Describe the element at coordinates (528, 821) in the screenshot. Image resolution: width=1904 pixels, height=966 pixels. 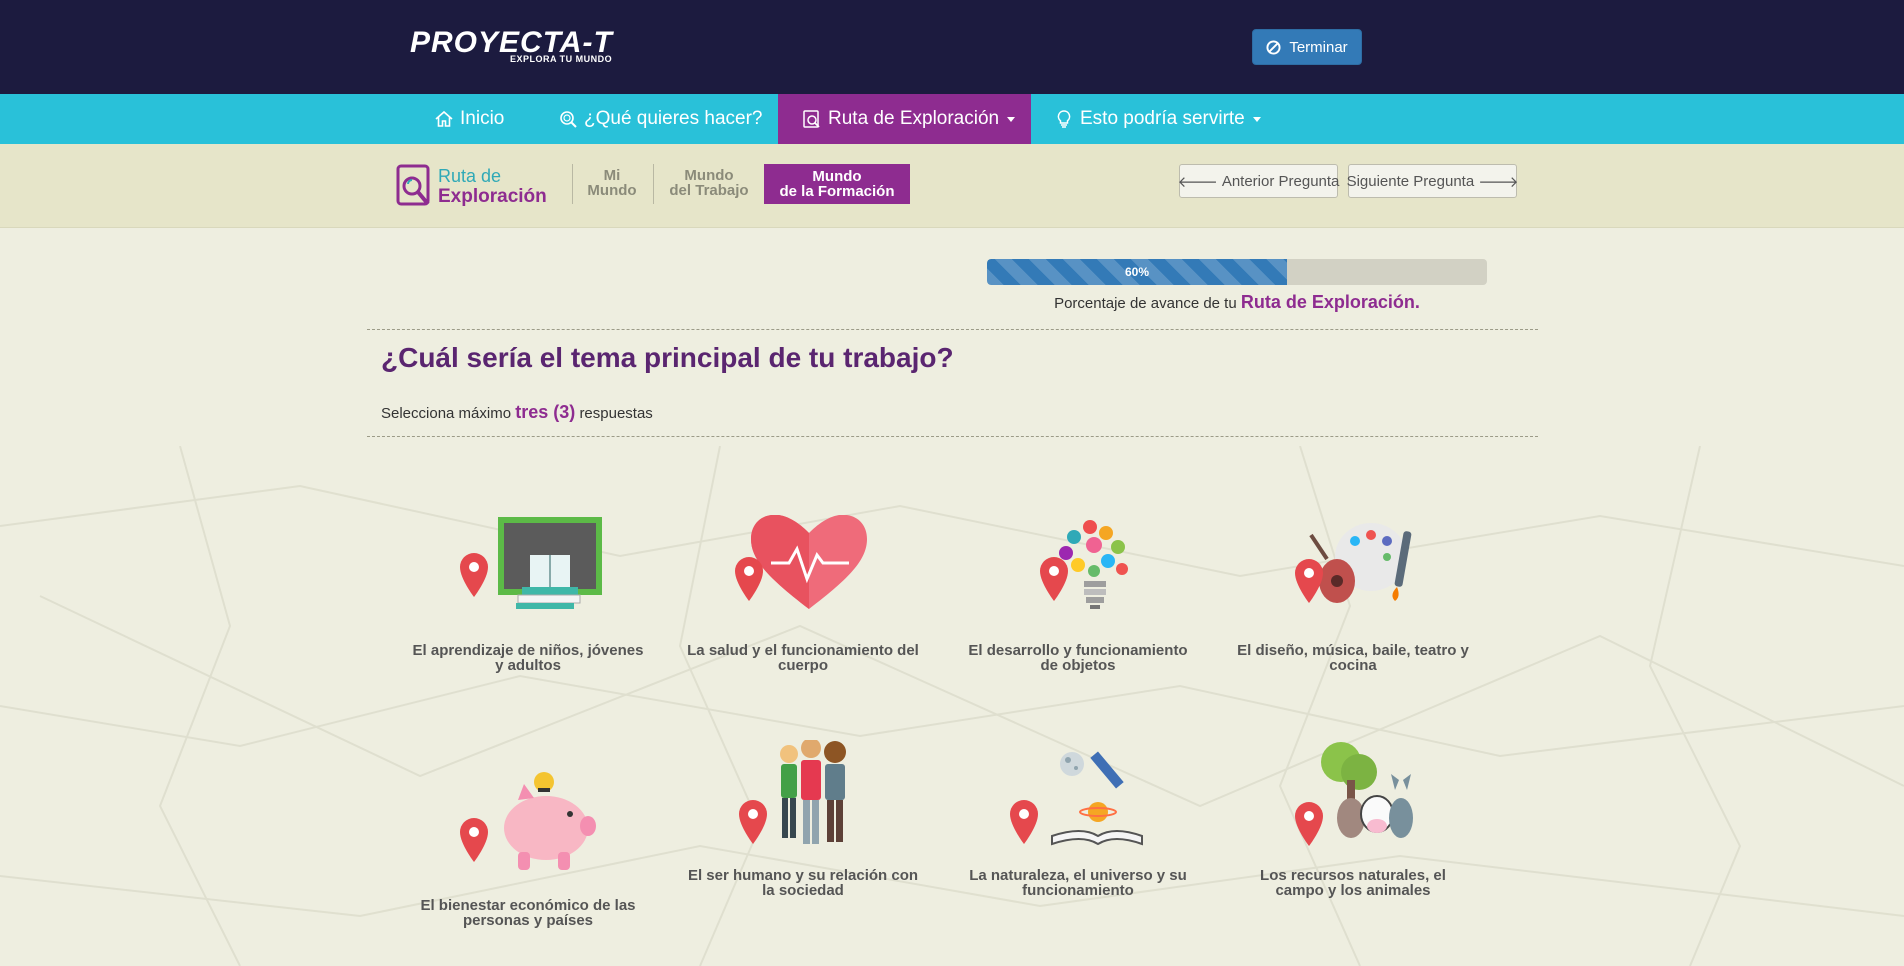
I see `piggy-bank-icon` at that location.